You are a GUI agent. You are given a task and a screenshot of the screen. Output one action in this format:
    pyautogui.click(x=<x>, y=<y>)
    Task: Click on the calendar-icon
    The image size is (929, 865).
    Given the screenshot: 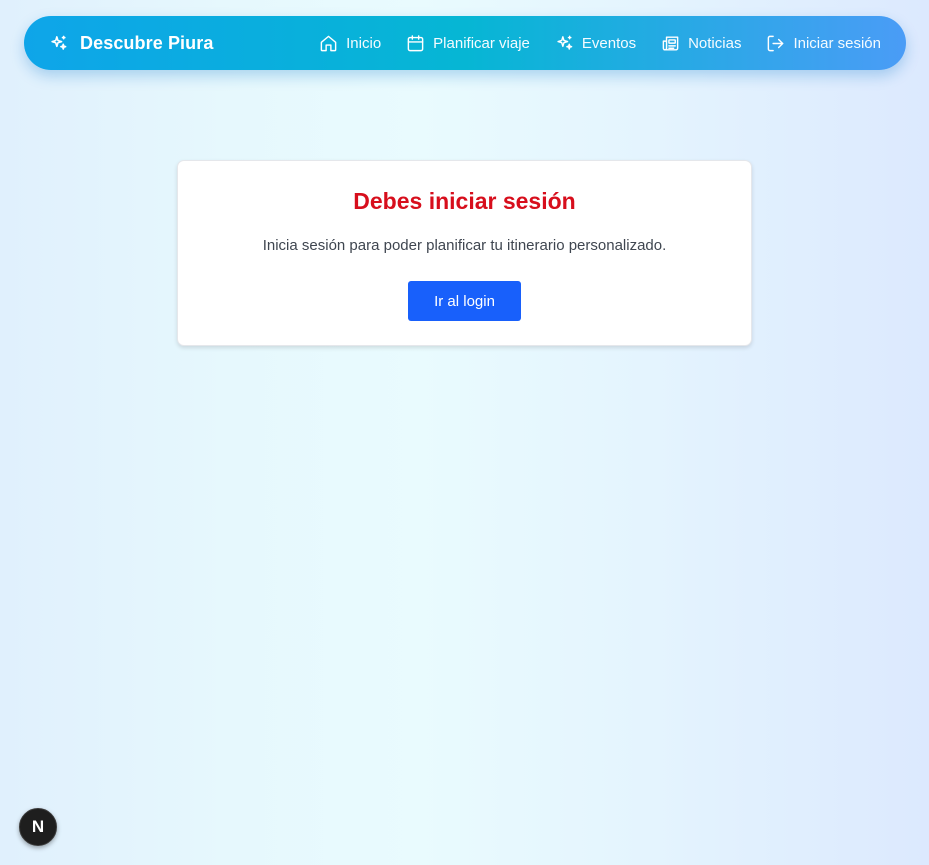 What is the action you would take?
    pyautogui.click(x=415, y=43)
    